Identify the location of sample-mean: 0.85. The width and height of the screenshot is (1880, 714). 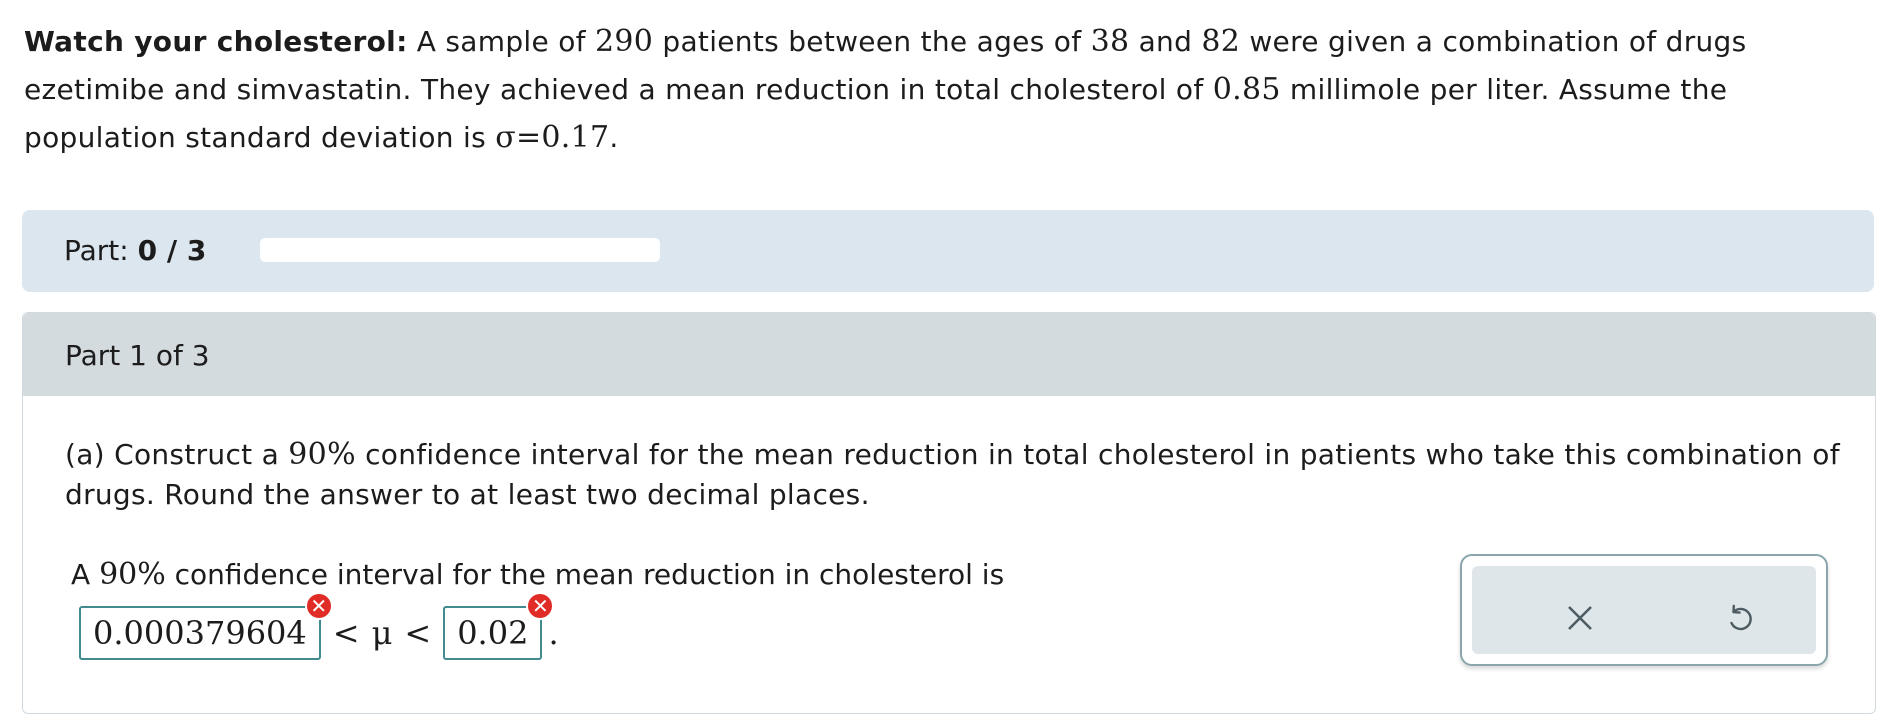
(1246, 89).